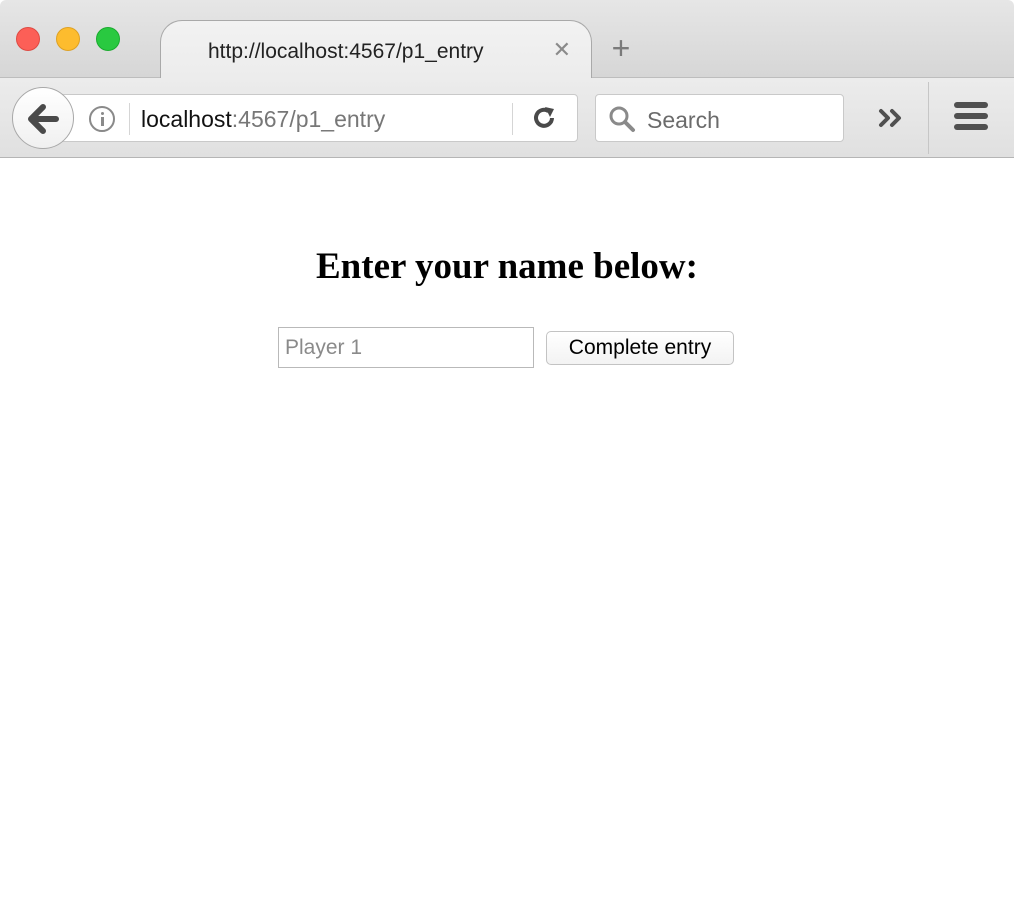 This screenshot has height=902, width=1014. Describe the element at coordinates (28, 39) in the screenshot. I see `window-close-button` at that location.